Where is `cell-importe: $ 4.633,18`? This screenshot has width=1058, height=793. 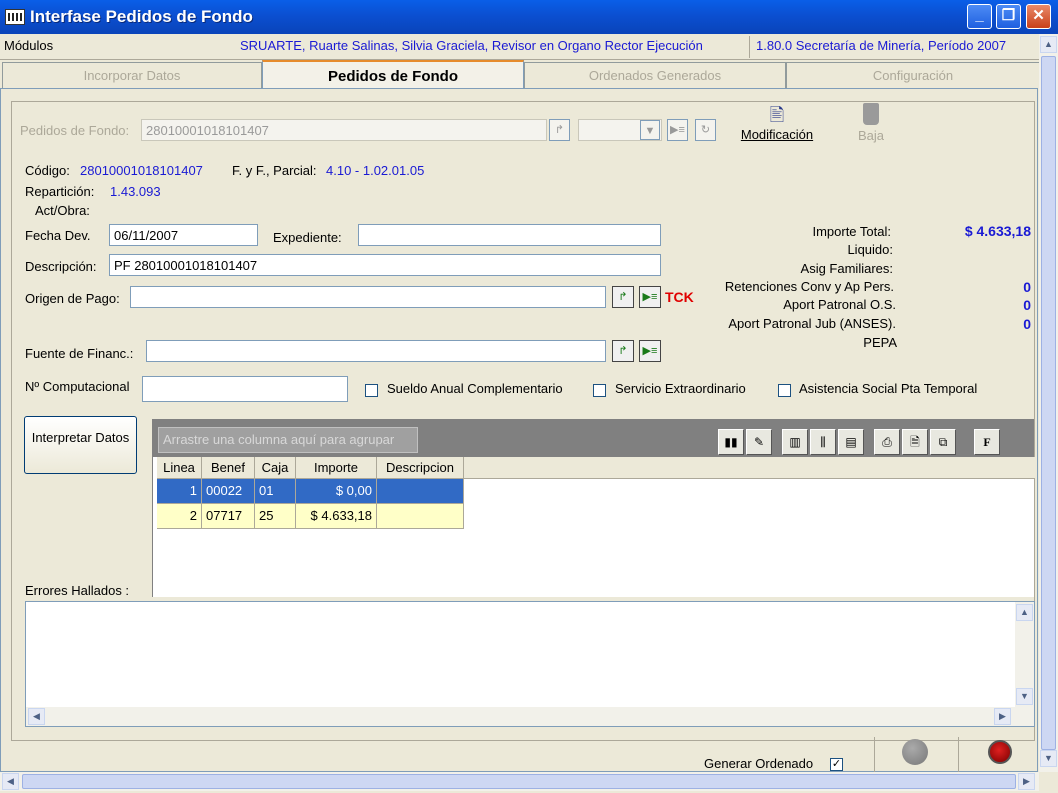 cell-importe: $ 4.633,18 is located at coordinates (336, 516).